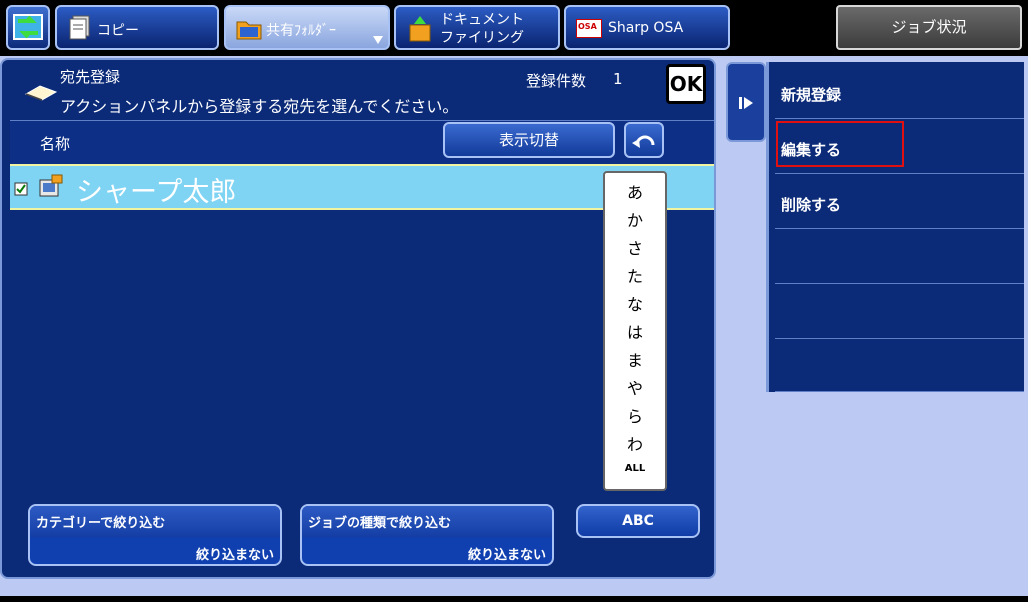  Describe the element at coordinates (79, 27) in the screenshot. I see `copy-icon` at that location.